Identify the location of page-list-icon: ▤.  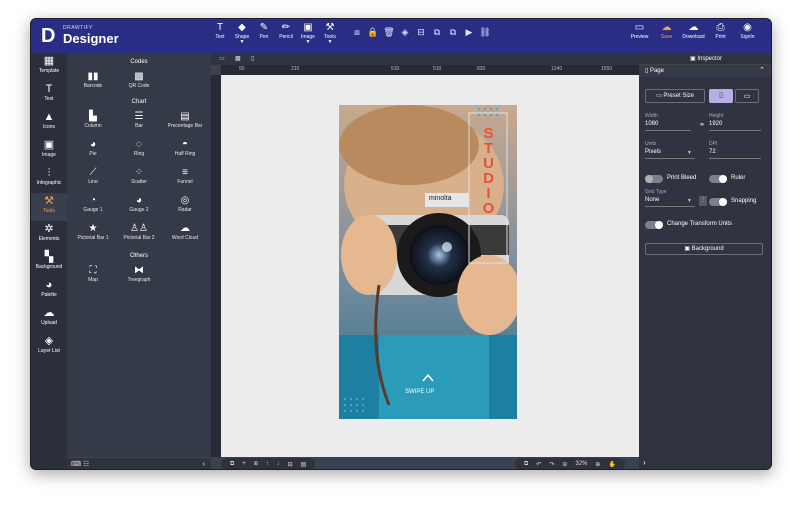
(304, 464).